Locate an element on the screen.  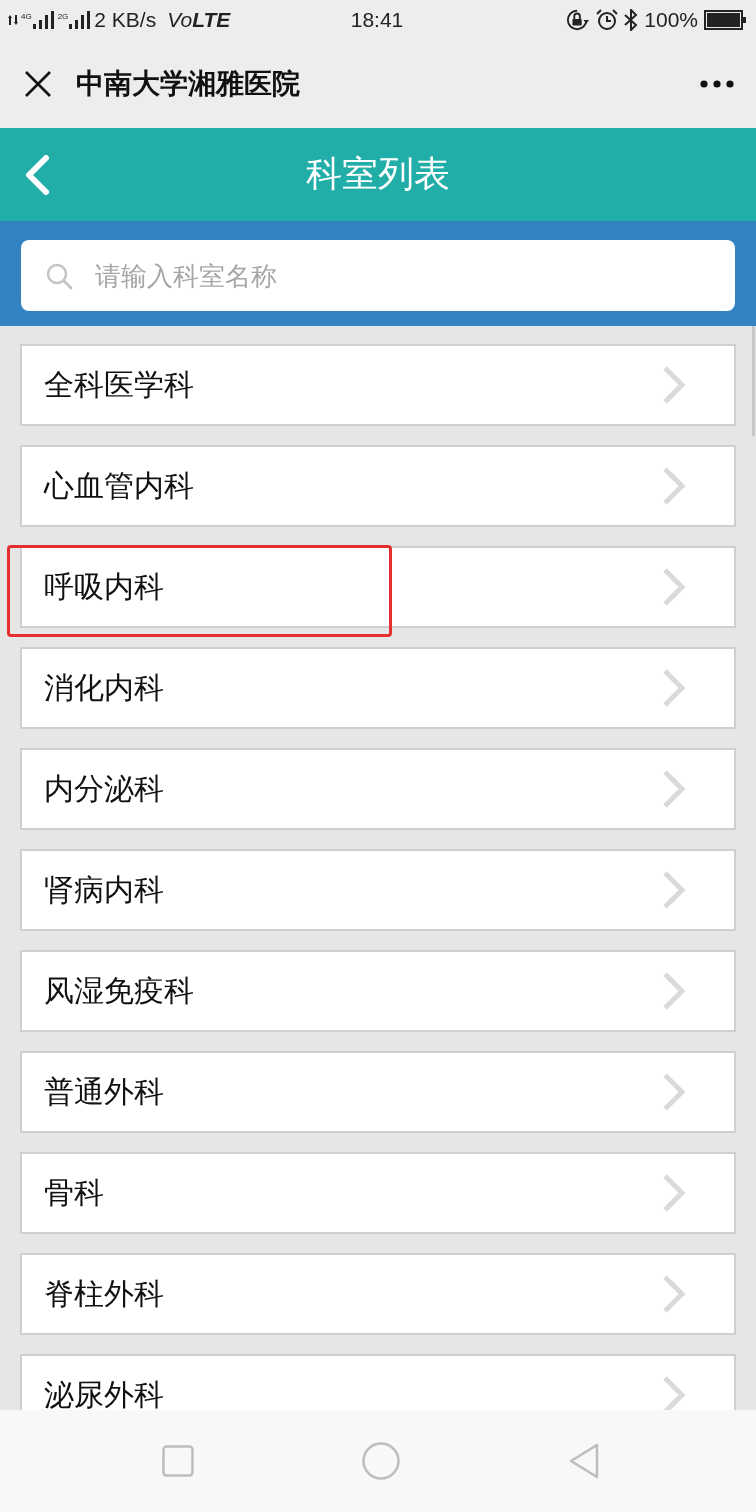
department-item: 内分泌科 is located at coordinates (378, 789).